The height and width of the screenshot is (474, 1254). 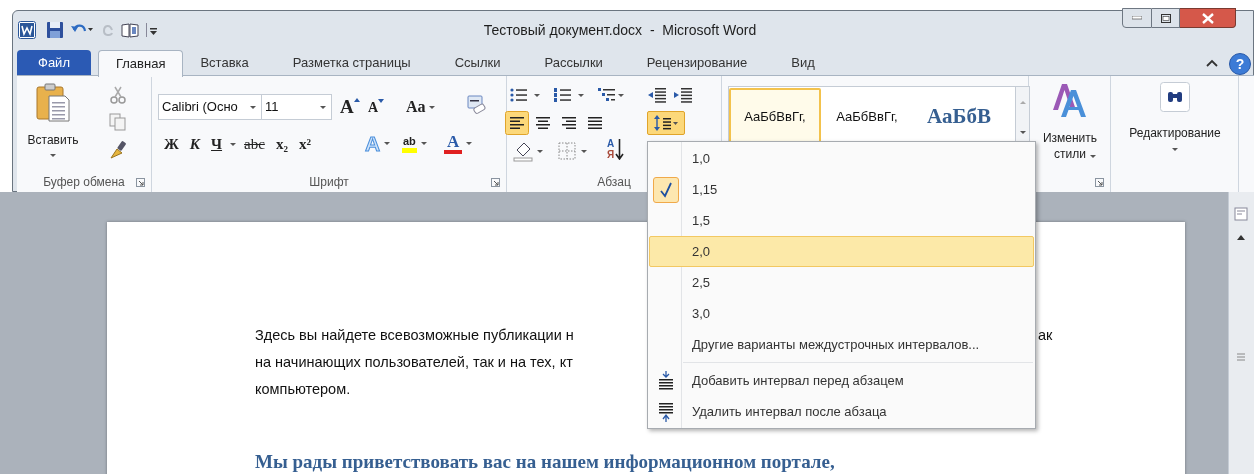 I want to click on menu-item: 2,5, so click(x=841, y=282).